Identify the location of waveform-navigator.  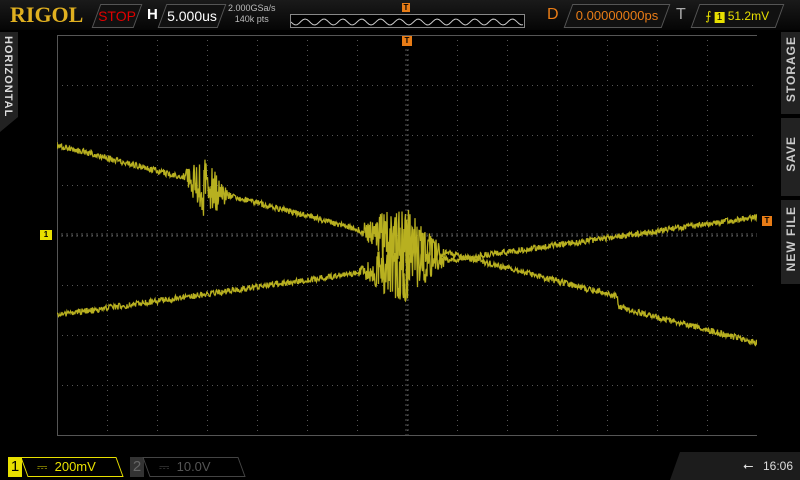
(407, 21).